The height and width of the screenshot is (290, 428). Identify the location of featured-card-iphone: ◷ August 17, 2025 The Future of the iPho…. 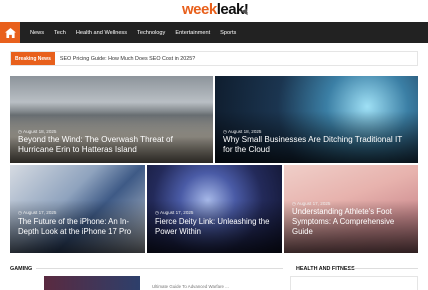
(77, 209).